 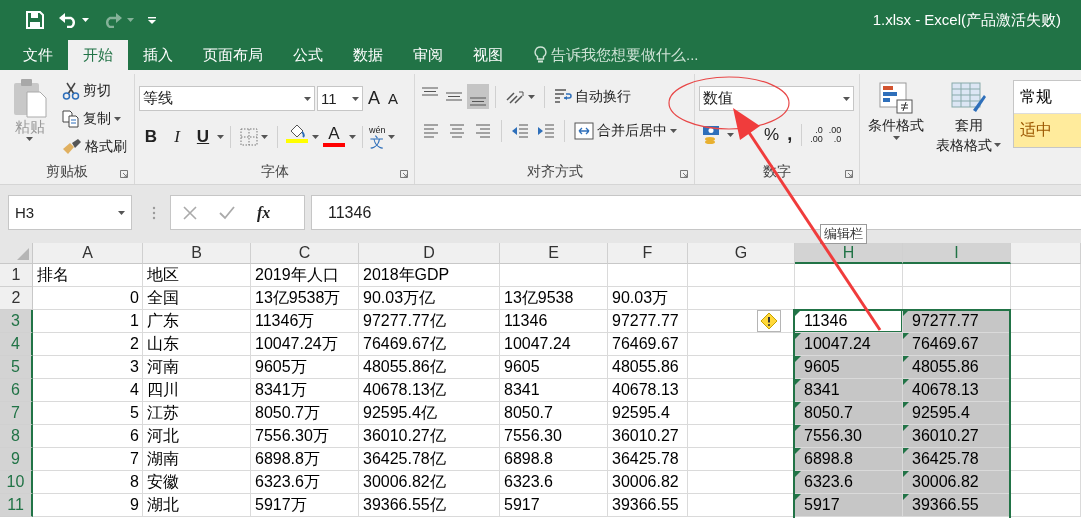 I want to click on row-header: 3, so click(x=16, y=321).